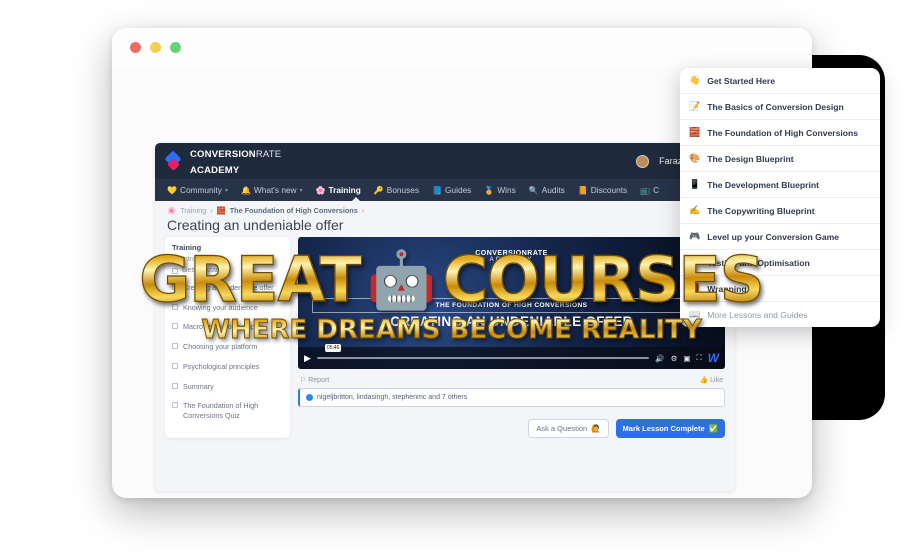  I want to click on nav-label: Guides, so click(458, 190).